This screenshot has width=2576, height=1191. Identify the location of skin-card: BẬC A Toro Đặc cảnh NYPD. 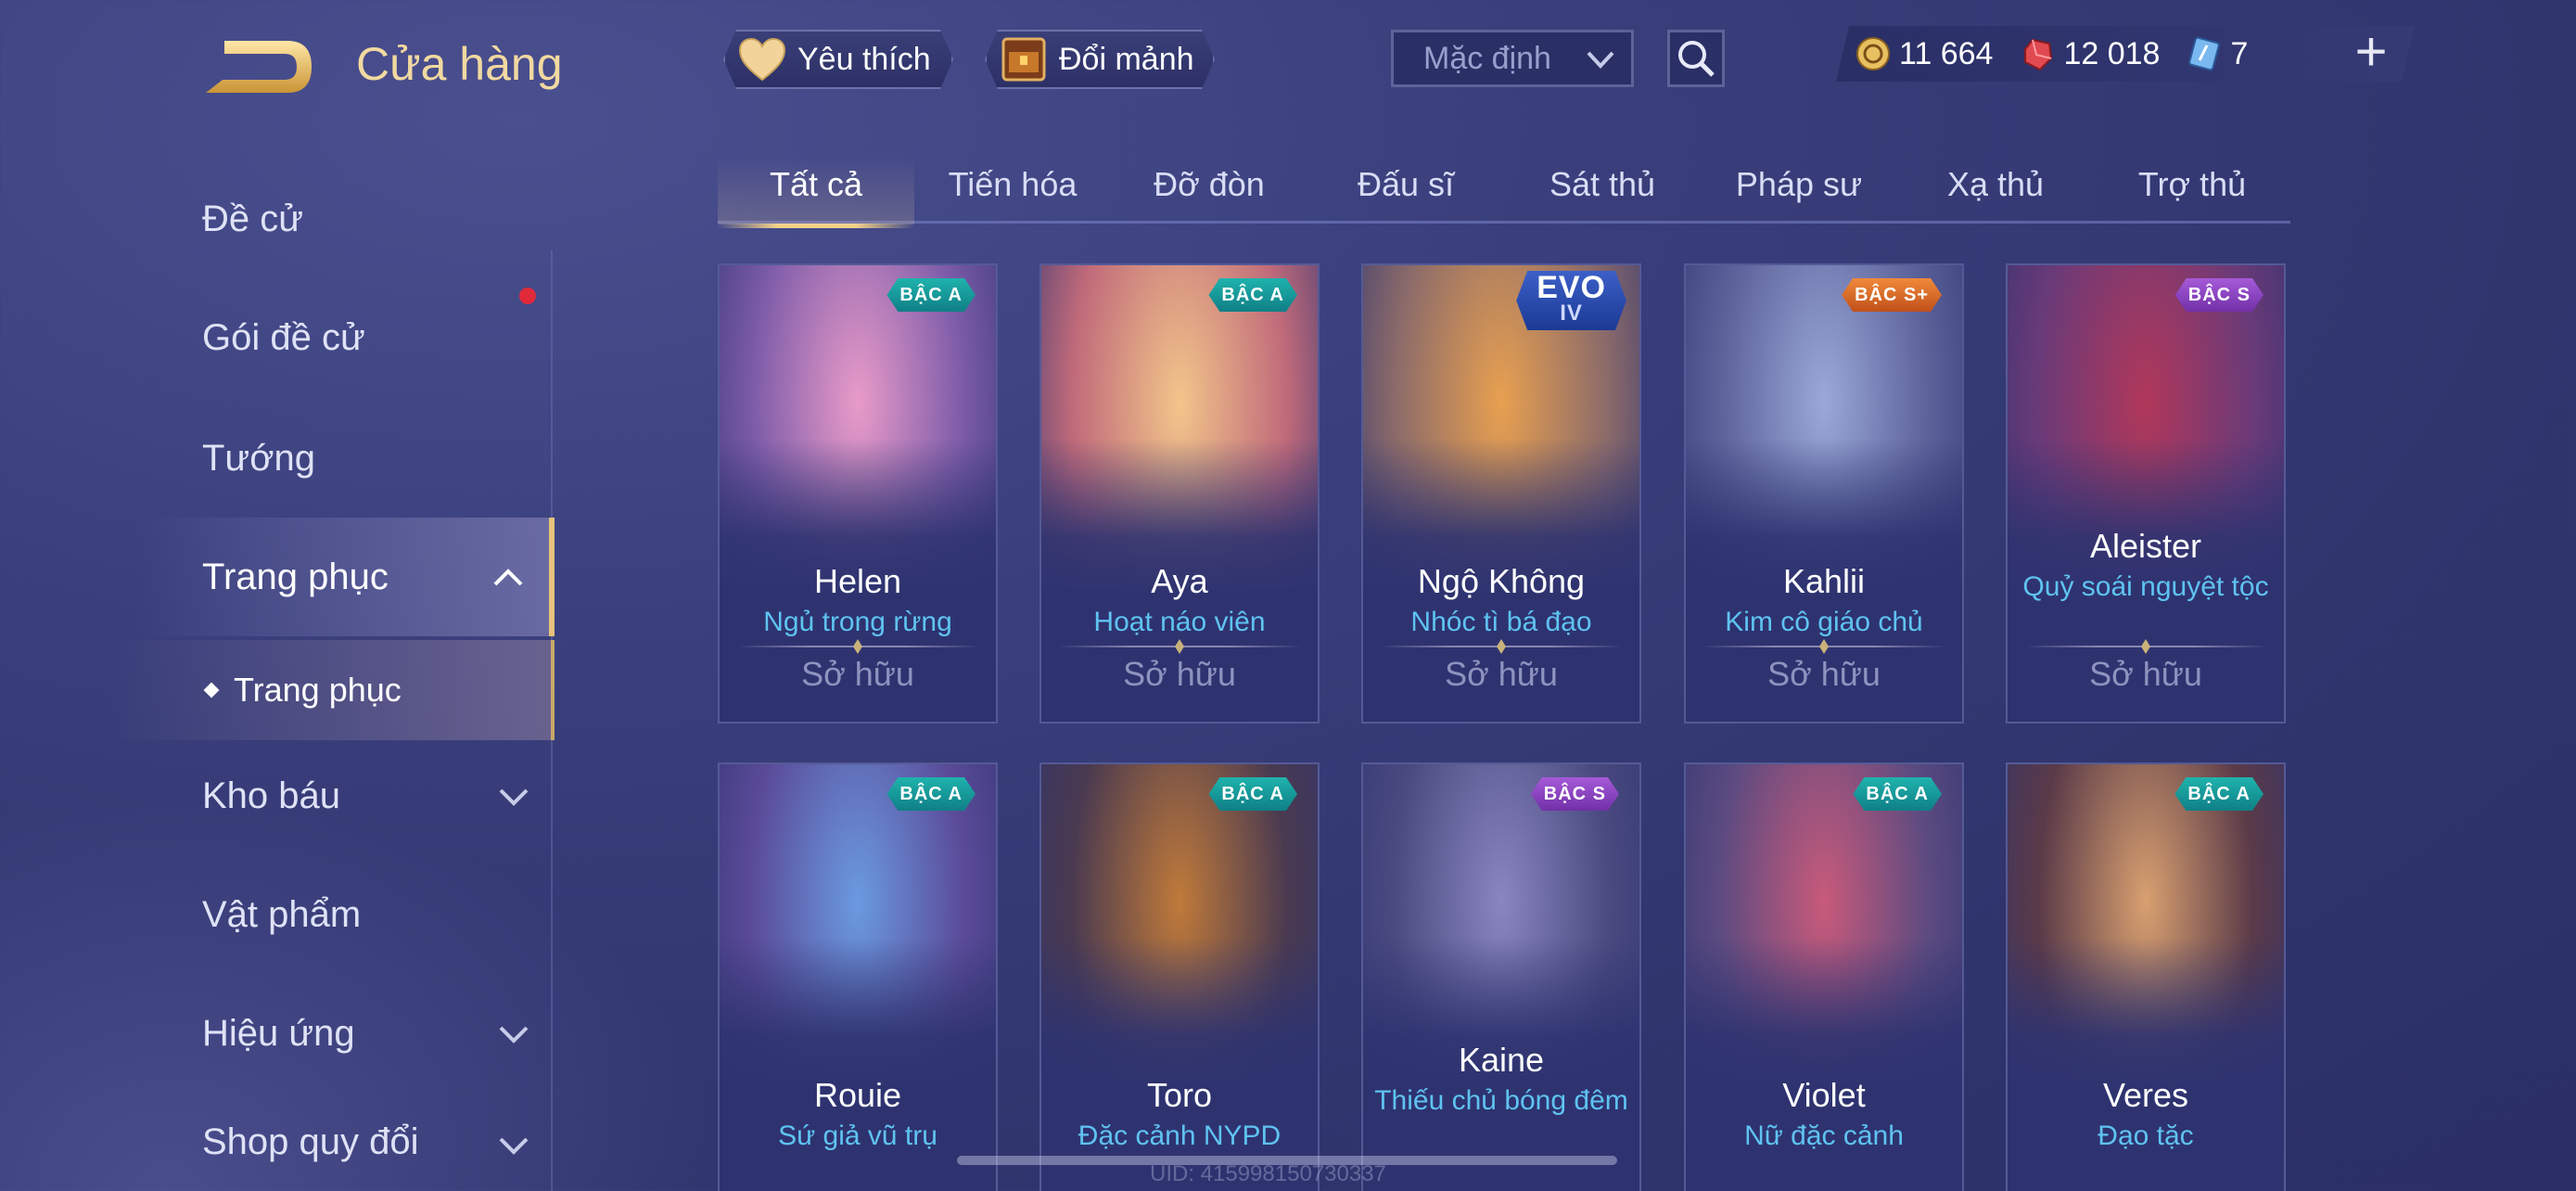
(1179, 977).